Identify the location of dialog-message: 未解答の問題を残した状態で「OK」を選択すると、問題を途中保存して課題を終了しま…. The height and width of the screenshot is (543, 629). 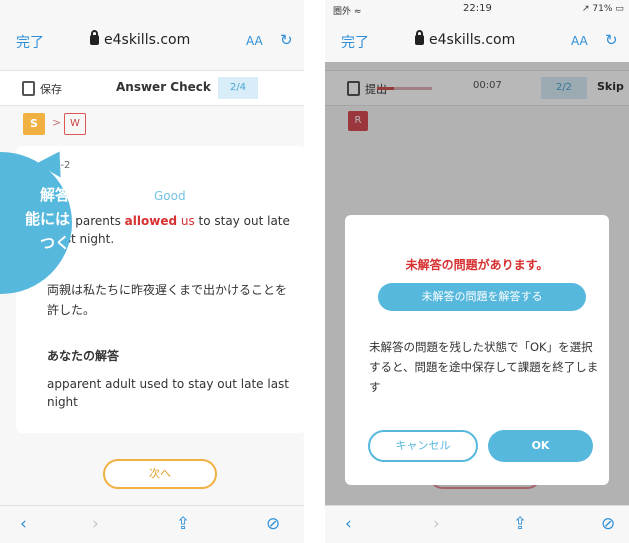
(484, 367).